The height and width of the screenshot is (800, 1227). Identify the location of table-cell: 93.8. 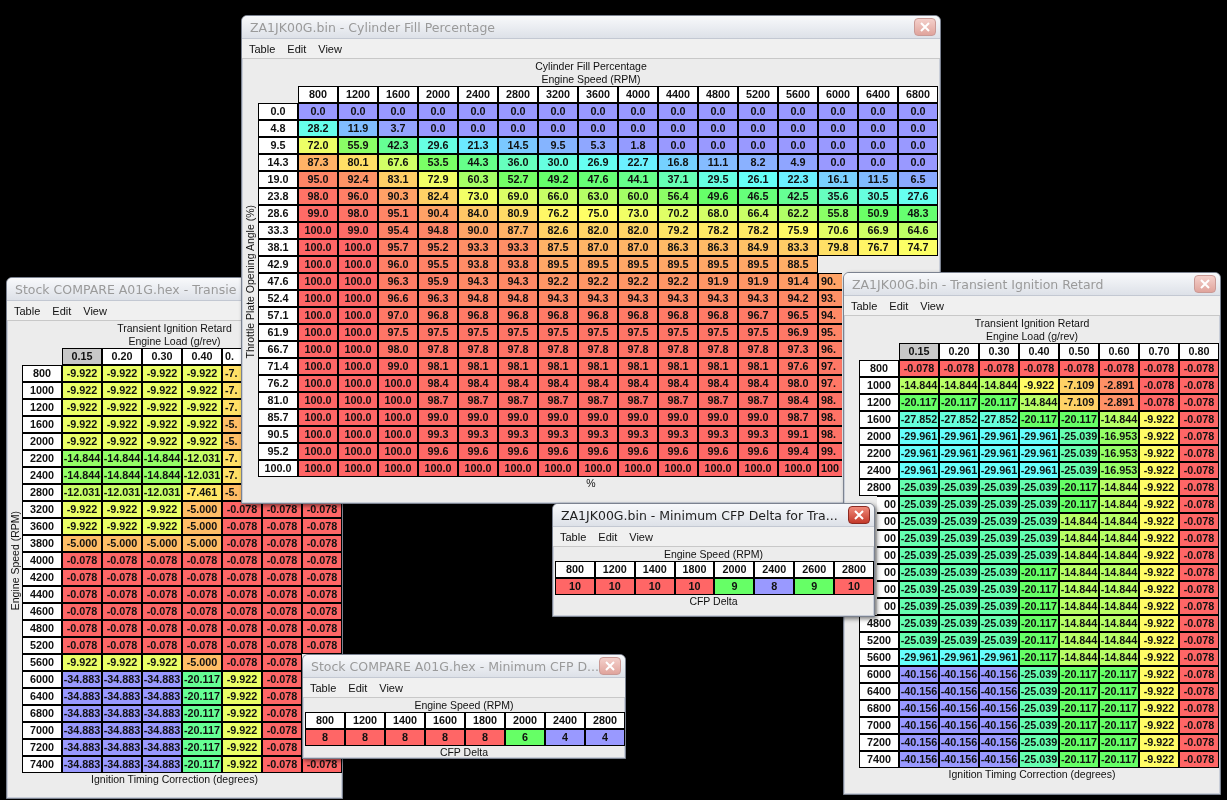
(478, 264).